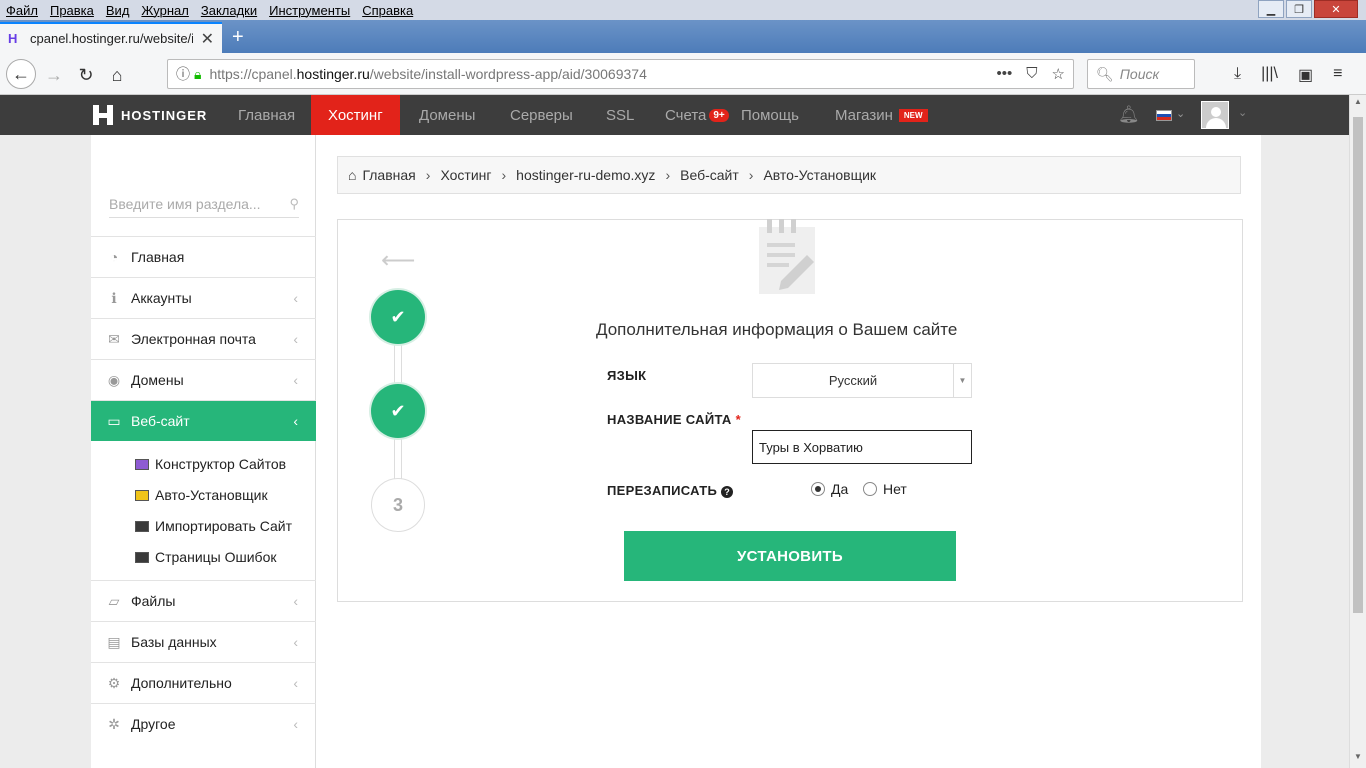  What do you see at coordinates (114, 600) in the screenshot?
I see `folder-icon: ▱` at bounding box center [114, 600].